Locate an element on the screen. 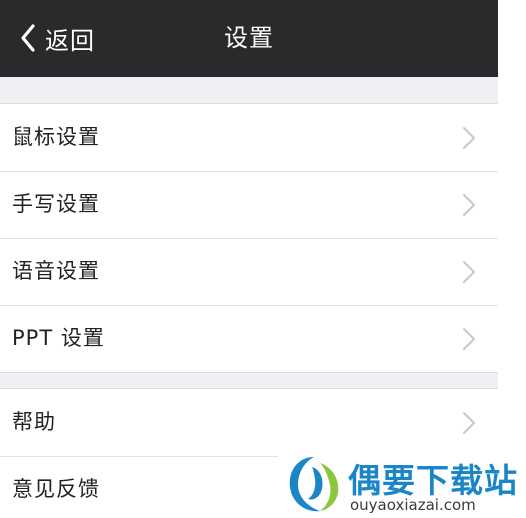 Image resolution: width=526 pixels, height=518 pixels. watermark: 偶要下载站 ouyaoxiazai.com is located at coordinates (402, 484).